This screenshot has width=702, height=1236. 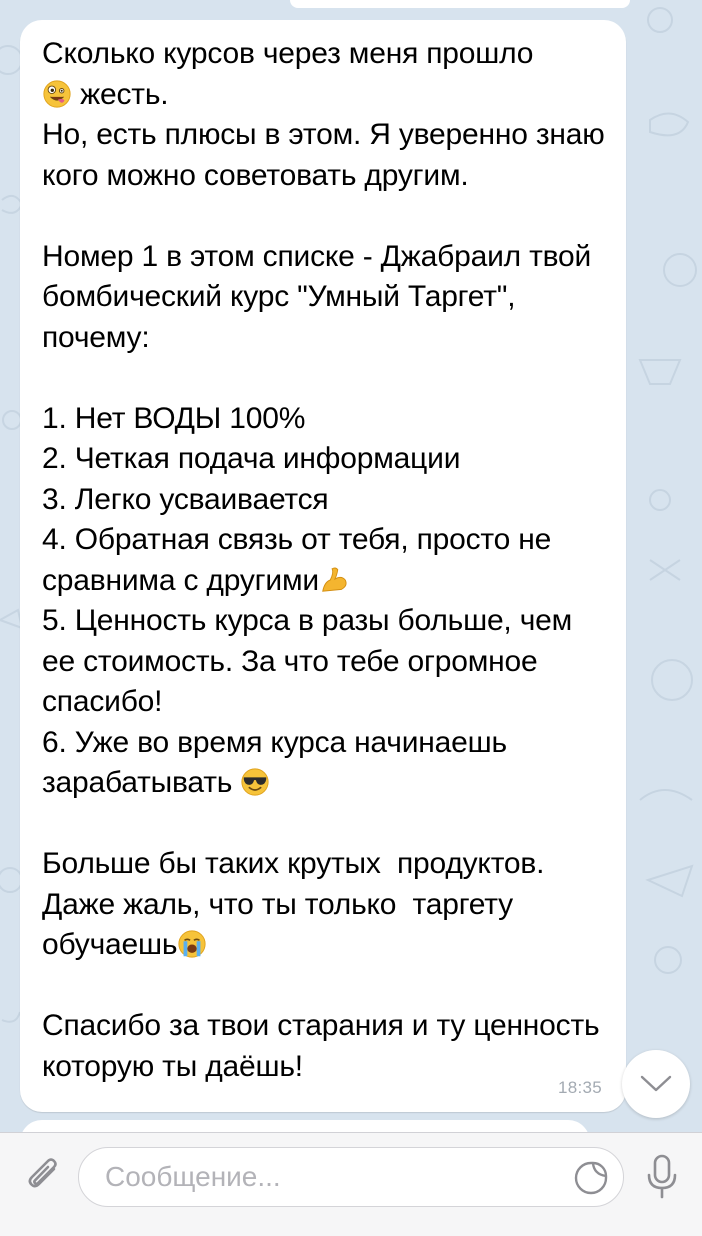 I want to click on microphone-icon, so click(x=662, y=1176).